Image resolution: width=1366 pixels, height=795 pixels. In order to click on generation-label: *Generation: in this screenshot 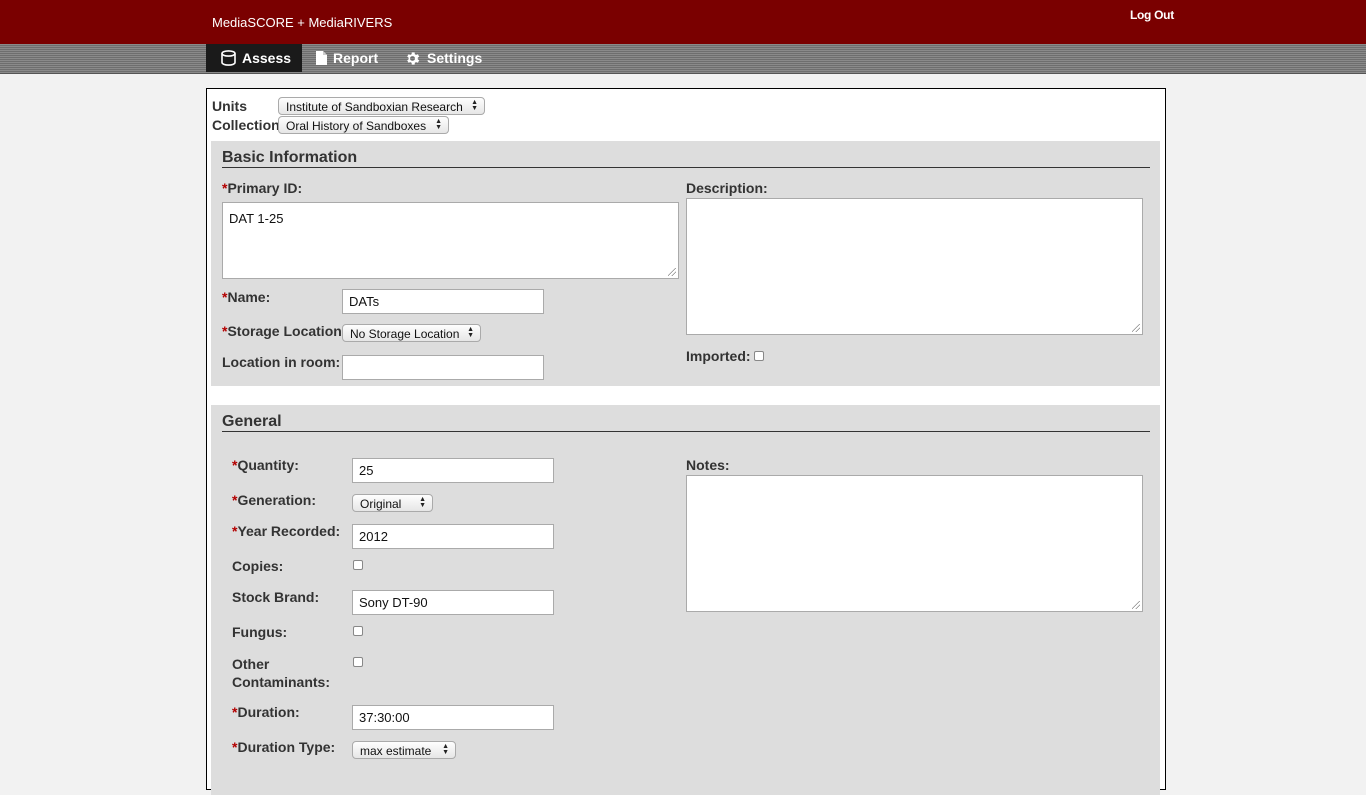, I will do `click(274, 500)`.